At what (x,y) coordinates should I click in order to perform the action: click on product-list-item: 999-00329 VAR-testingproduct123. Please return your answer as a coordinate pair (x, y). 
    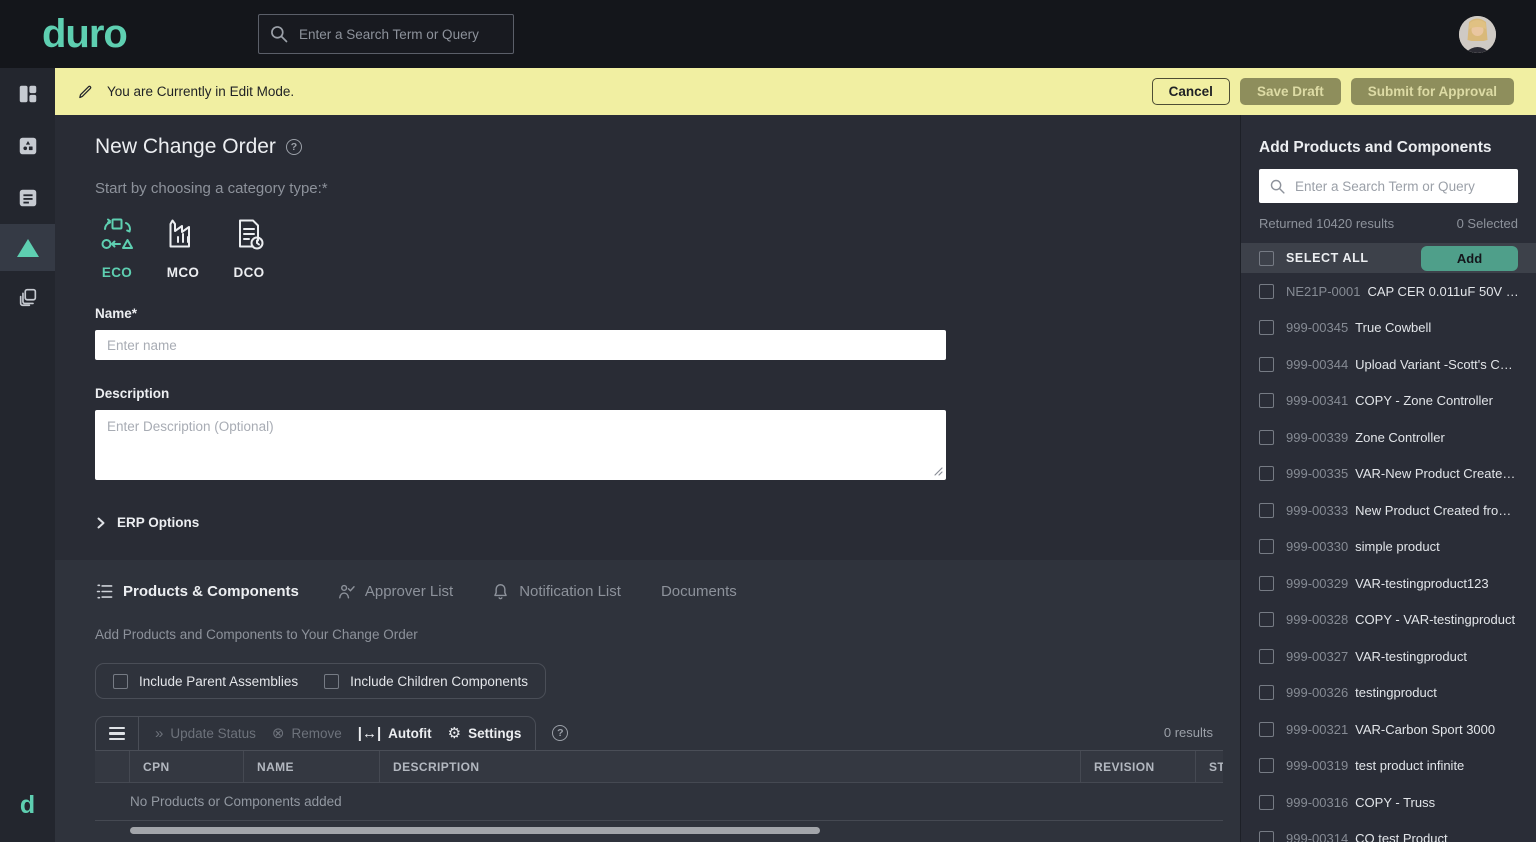
    Looking at the image, I should click on (1388, 583).